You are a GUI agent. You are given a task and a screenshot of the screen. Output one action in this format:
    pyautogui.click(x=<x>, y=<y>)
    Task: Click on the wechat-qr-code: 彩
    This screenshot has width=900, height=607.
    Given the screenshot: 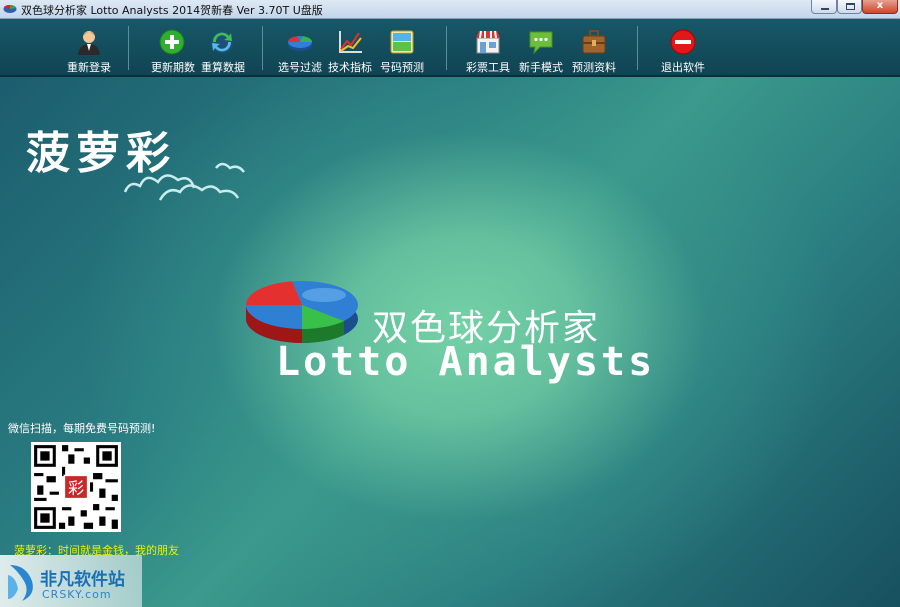 What is the action you would take?
    pyautogui.click(x=76, y=487)
    